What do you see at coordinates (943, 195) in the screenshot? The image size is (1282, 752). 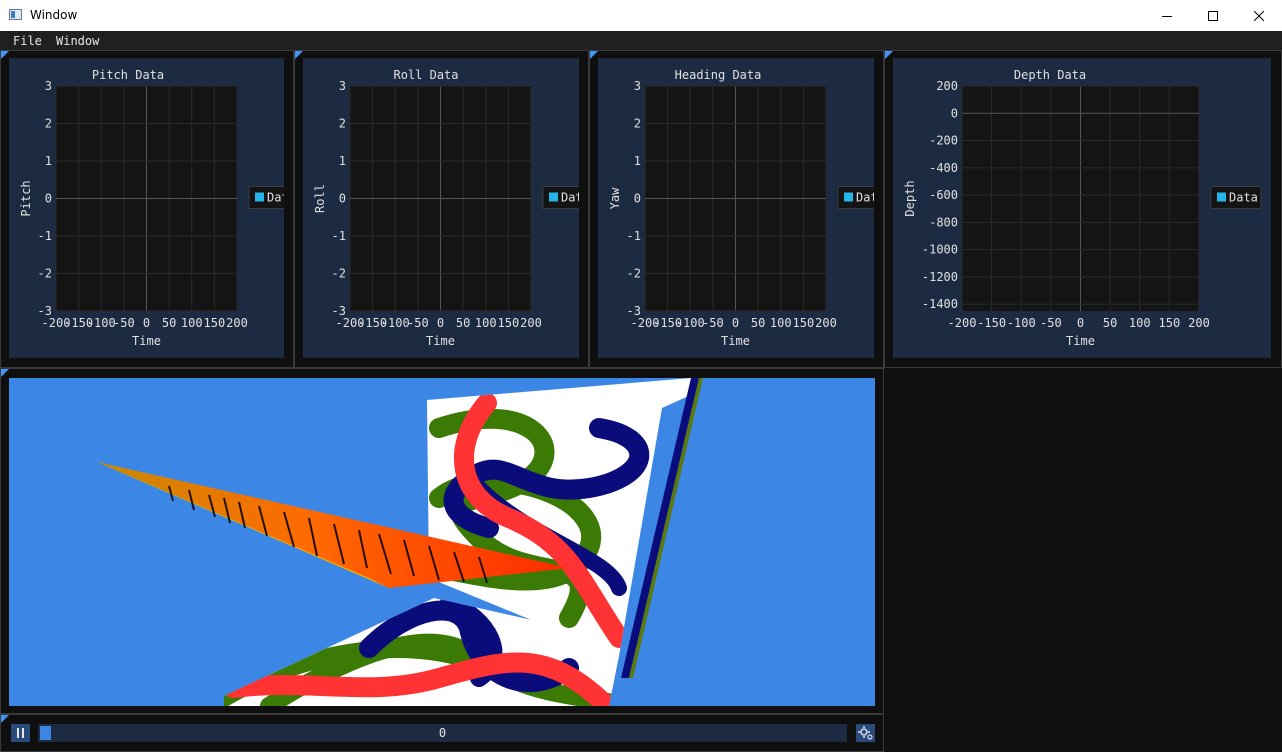 I see `y-tick-label: -600` at bounding box center [943, 195].